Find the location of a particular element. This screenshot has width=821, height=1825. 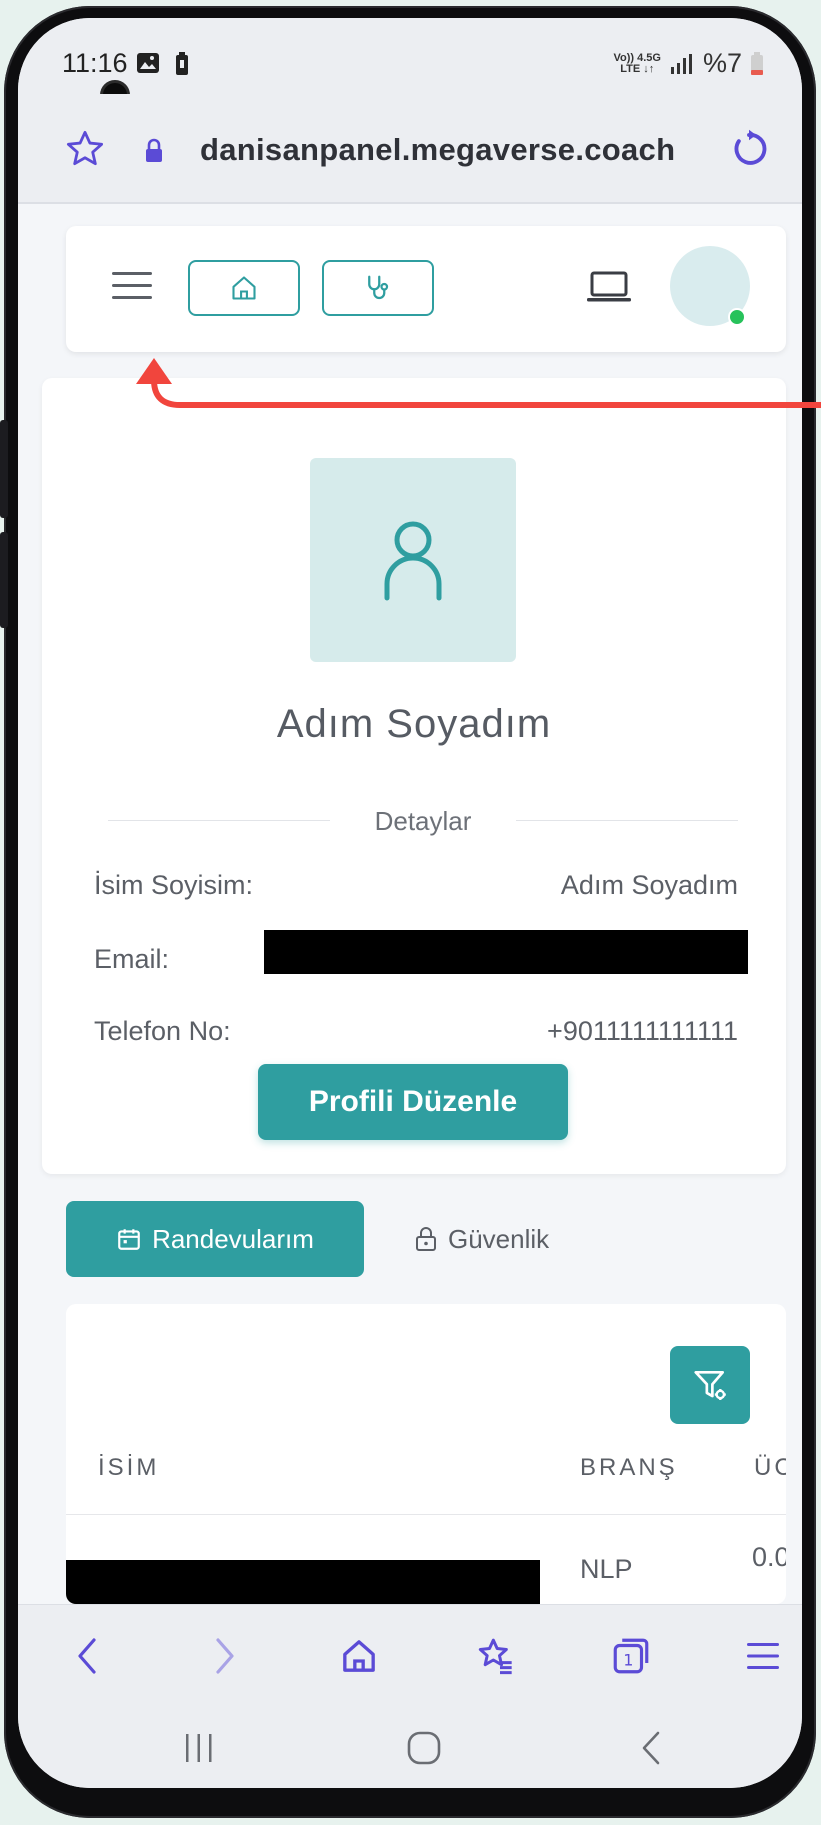

app-top-nav is located at coordinates (426, 289).